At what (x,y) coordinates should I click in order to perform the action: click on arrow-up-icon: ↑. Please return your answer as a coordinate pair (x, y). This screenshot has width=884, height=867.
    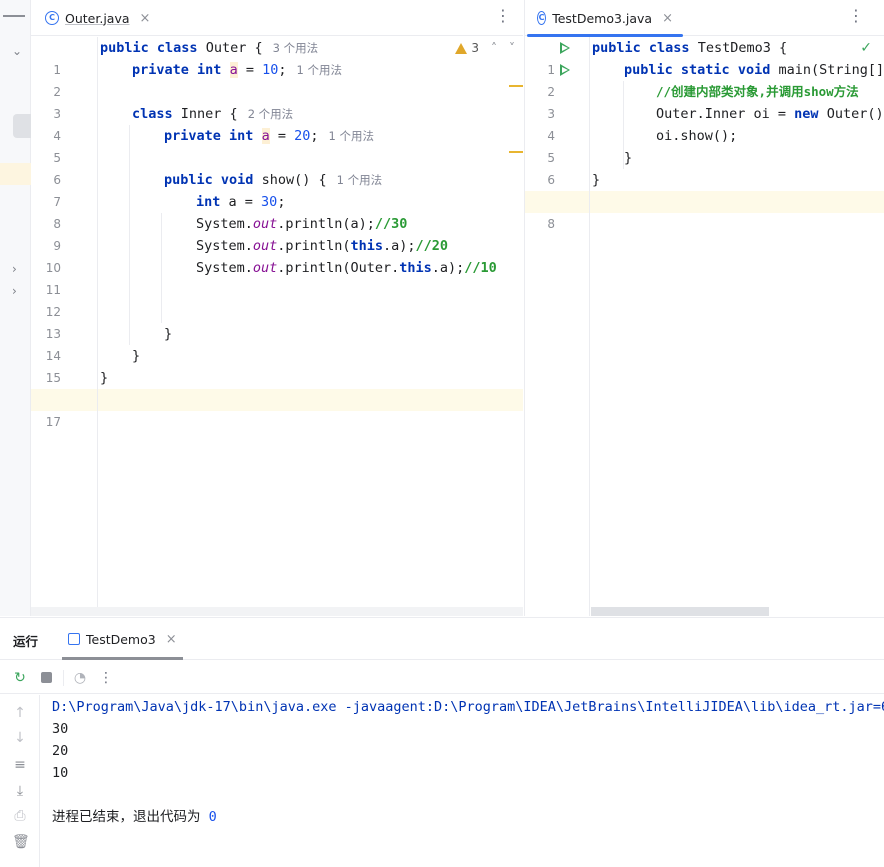
    Looking at the image, I should click on (20, 713).